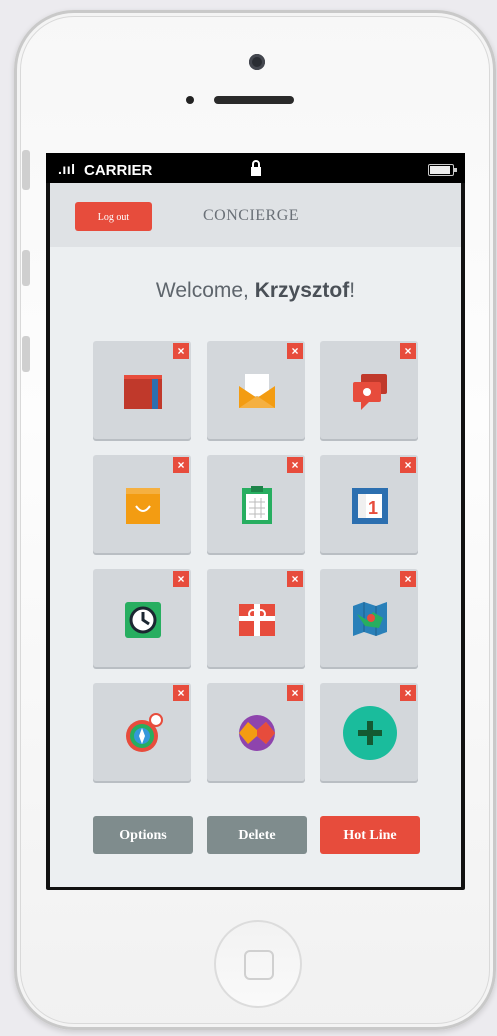 Image resolution: width=497 pixels, height=1036 pixels. Describe the element at coordinates (26, 170) in the screenshot. I see `mute-switch` at that location.